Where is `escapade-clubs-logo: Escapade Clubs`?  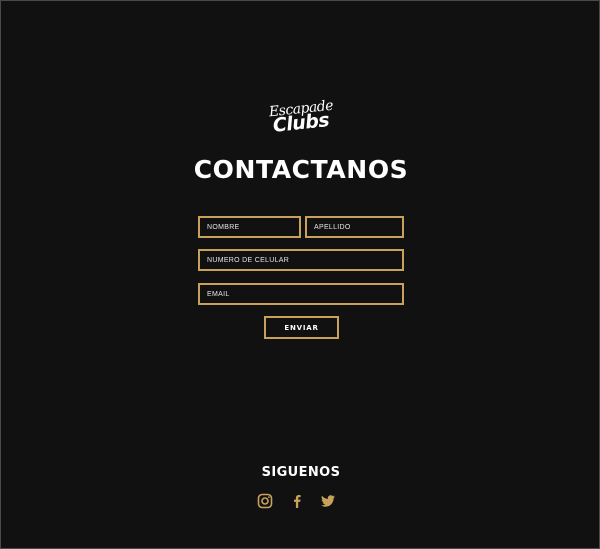 escapade-clubs-logo: Escapade Clubs is located at coordinates (301, 117).